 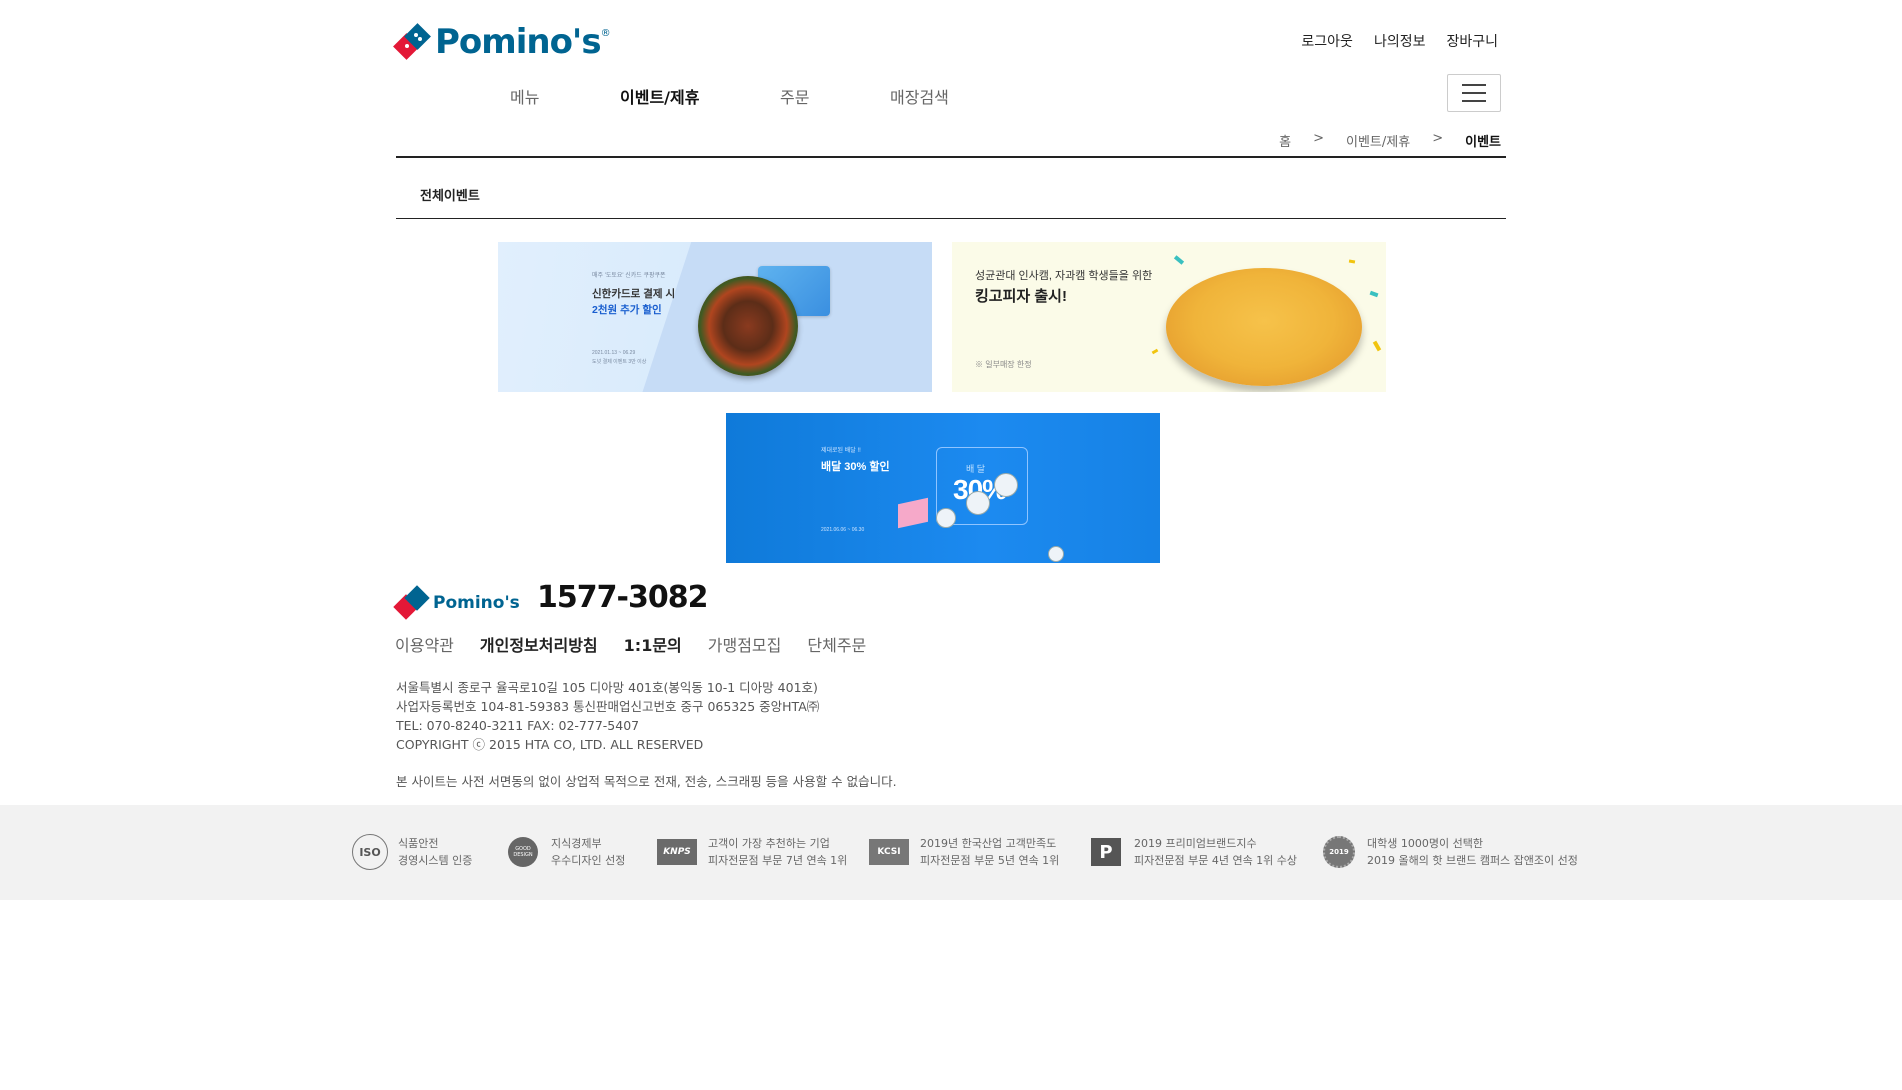 I want to click on nav-event: 이벤트/제휴, so click(x=700, y=96).